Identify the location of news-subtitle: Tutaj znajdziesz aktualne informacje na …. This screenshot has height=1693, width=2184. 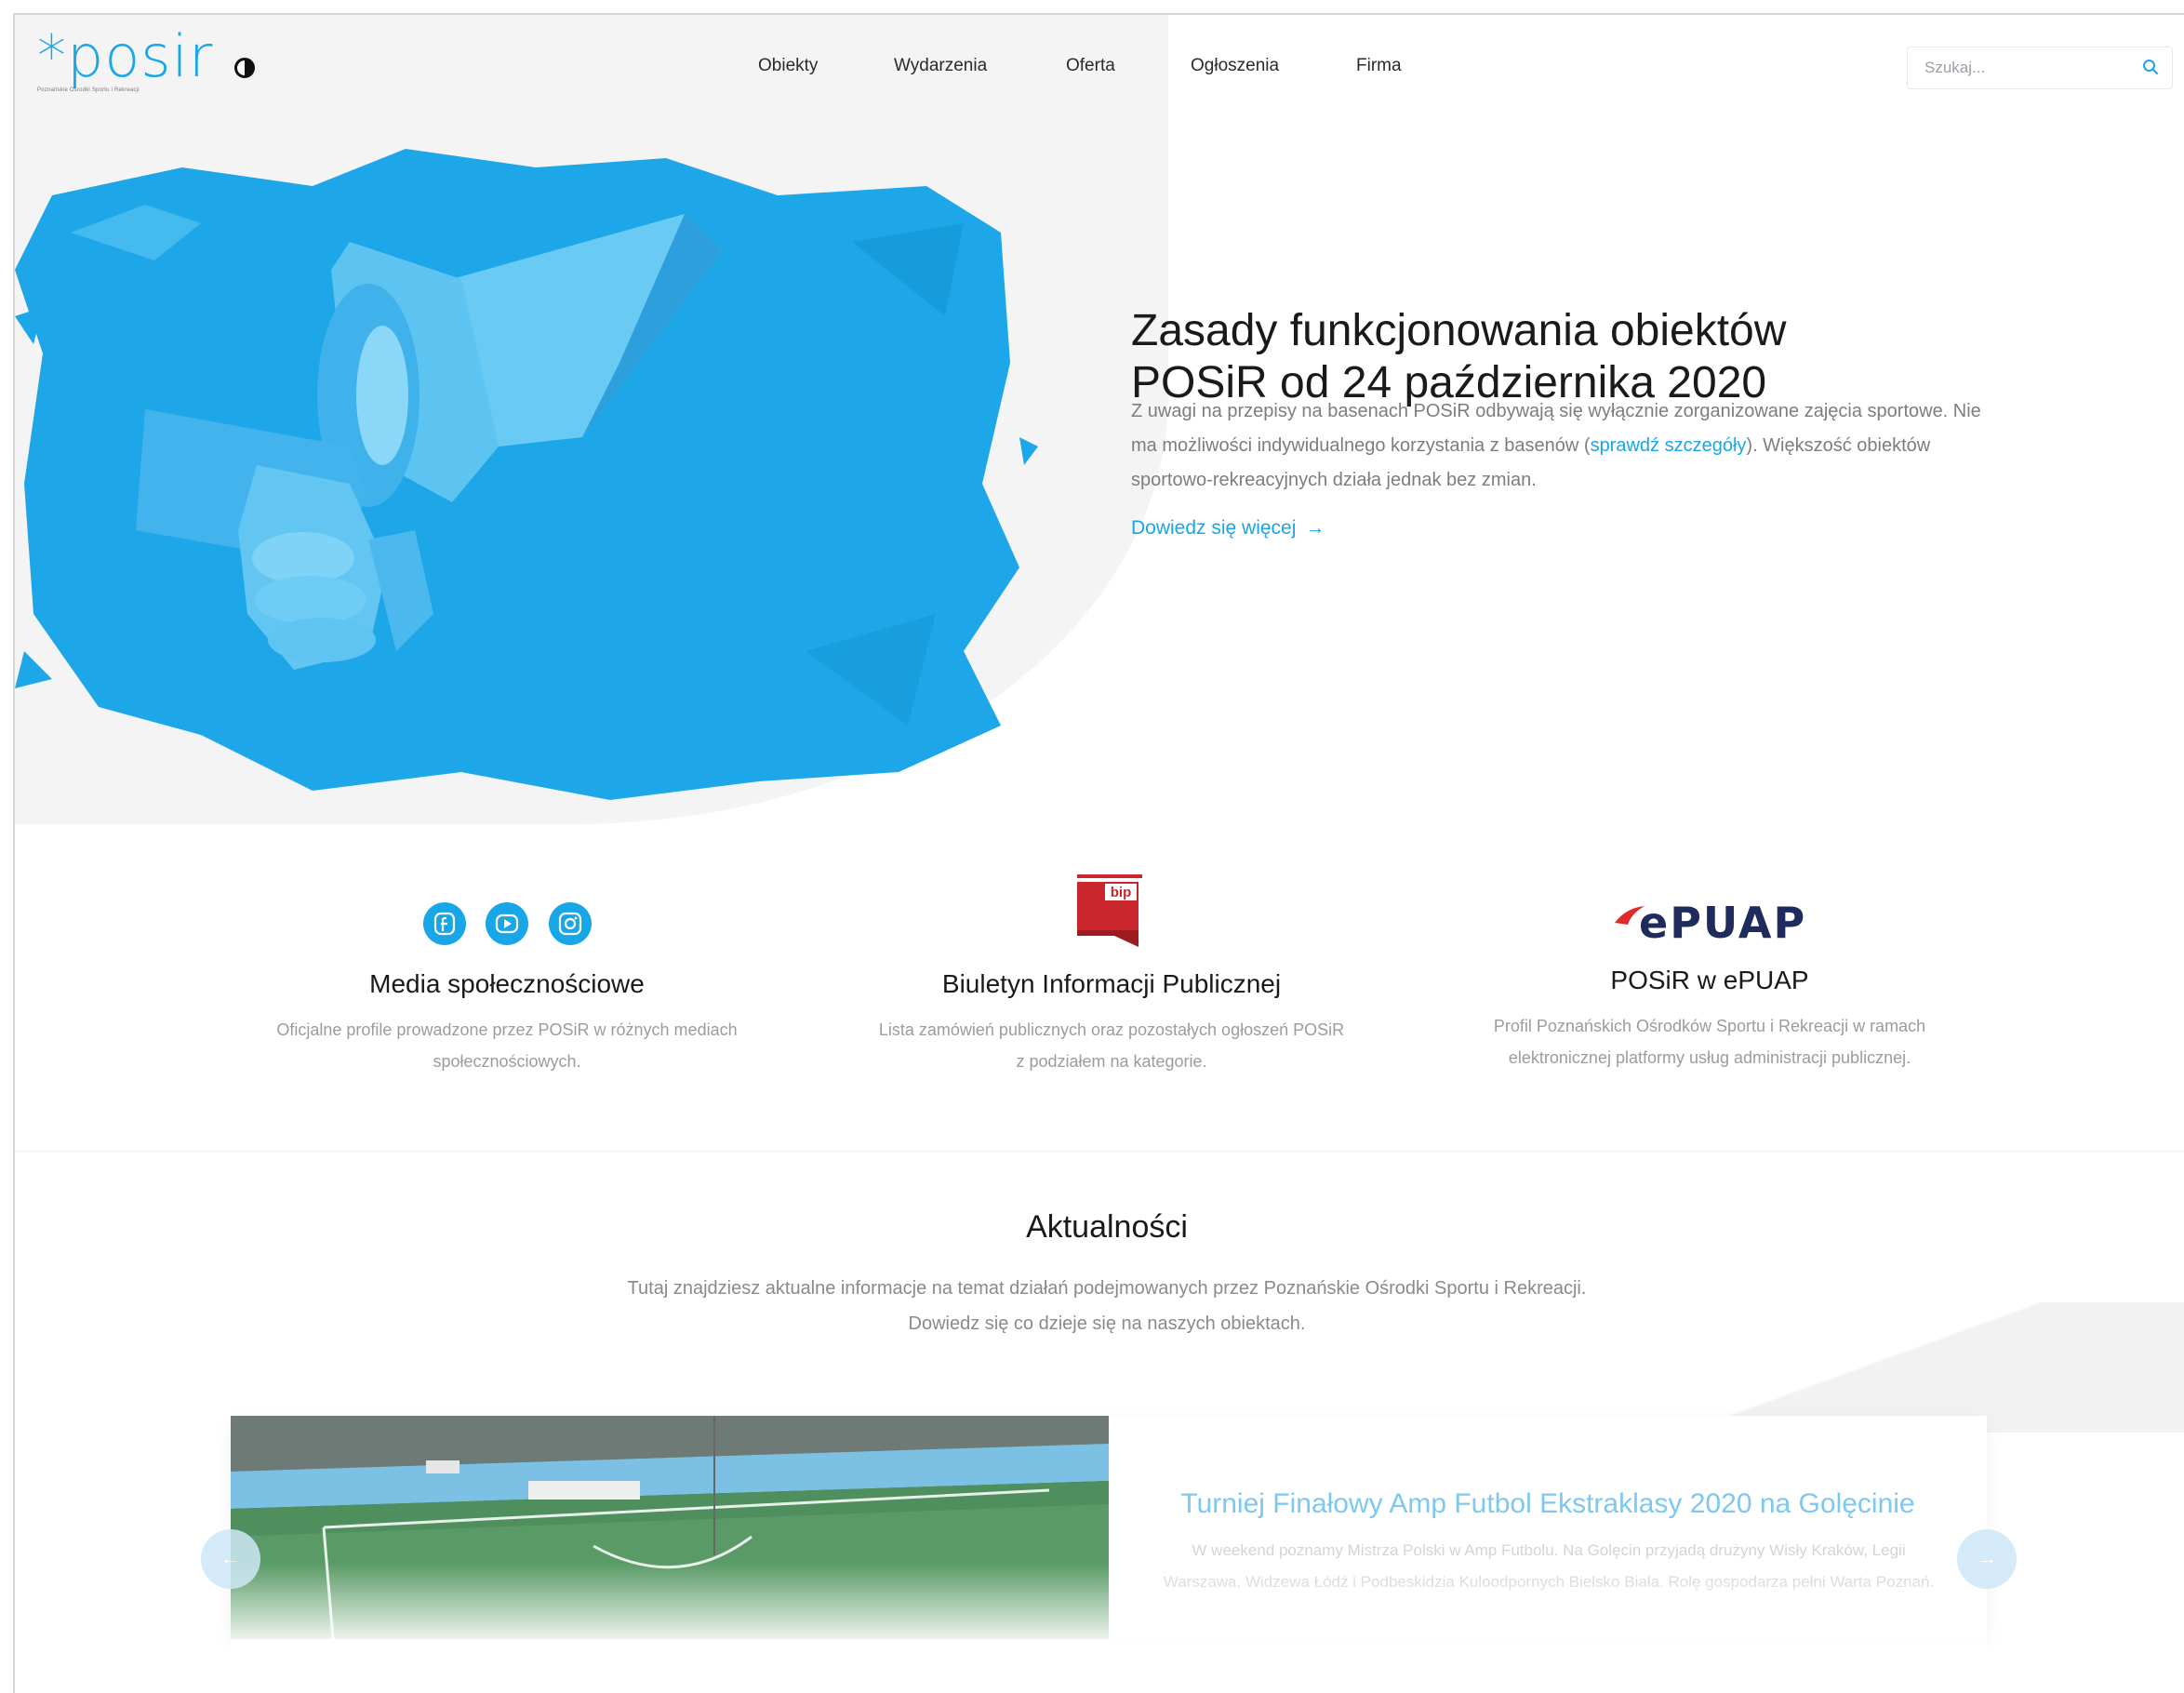
(1107, 1306).